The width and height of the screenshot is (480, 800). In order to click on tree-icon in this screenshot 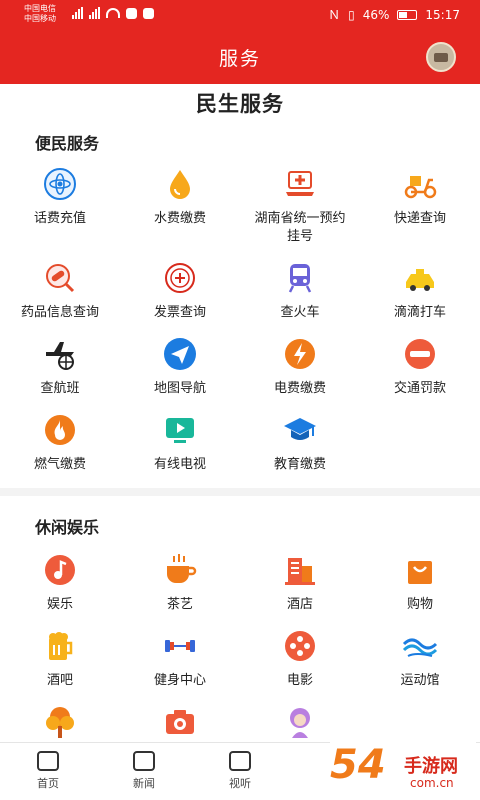, I will do `click(60, 722)`.